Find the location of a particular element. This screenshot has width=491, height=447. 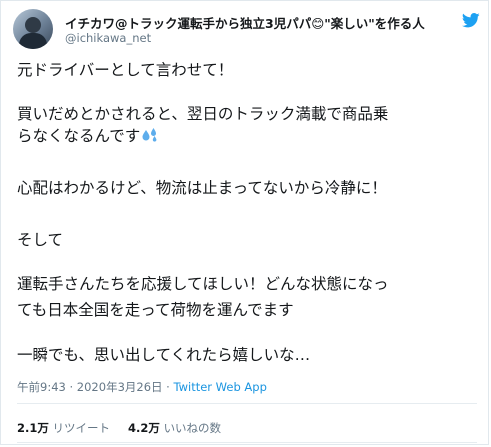

tweet-timestamp: 午前9:43 · 2020年3月26日 · Twitter Web App is located at coordinates (142, 387).